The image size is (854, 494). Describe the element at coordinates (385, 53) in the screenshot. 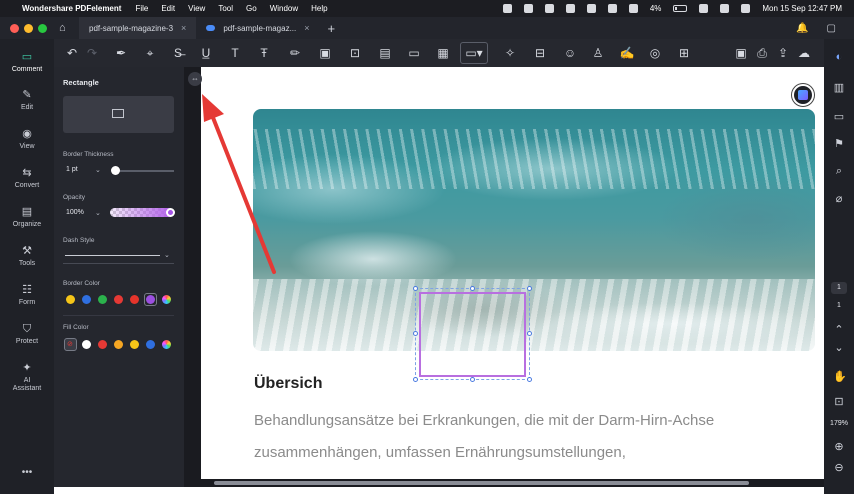

I see `sticky-note-icon: ▤` at that location.